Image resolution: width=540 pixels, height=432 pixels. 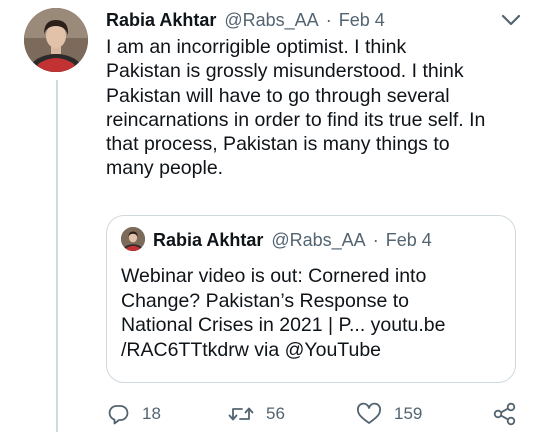 What do you see at coordinates (318, 239) in the screenshot?
I see `quoted-author-handle: @Rabs_AA` at bounding box center [318, 239].